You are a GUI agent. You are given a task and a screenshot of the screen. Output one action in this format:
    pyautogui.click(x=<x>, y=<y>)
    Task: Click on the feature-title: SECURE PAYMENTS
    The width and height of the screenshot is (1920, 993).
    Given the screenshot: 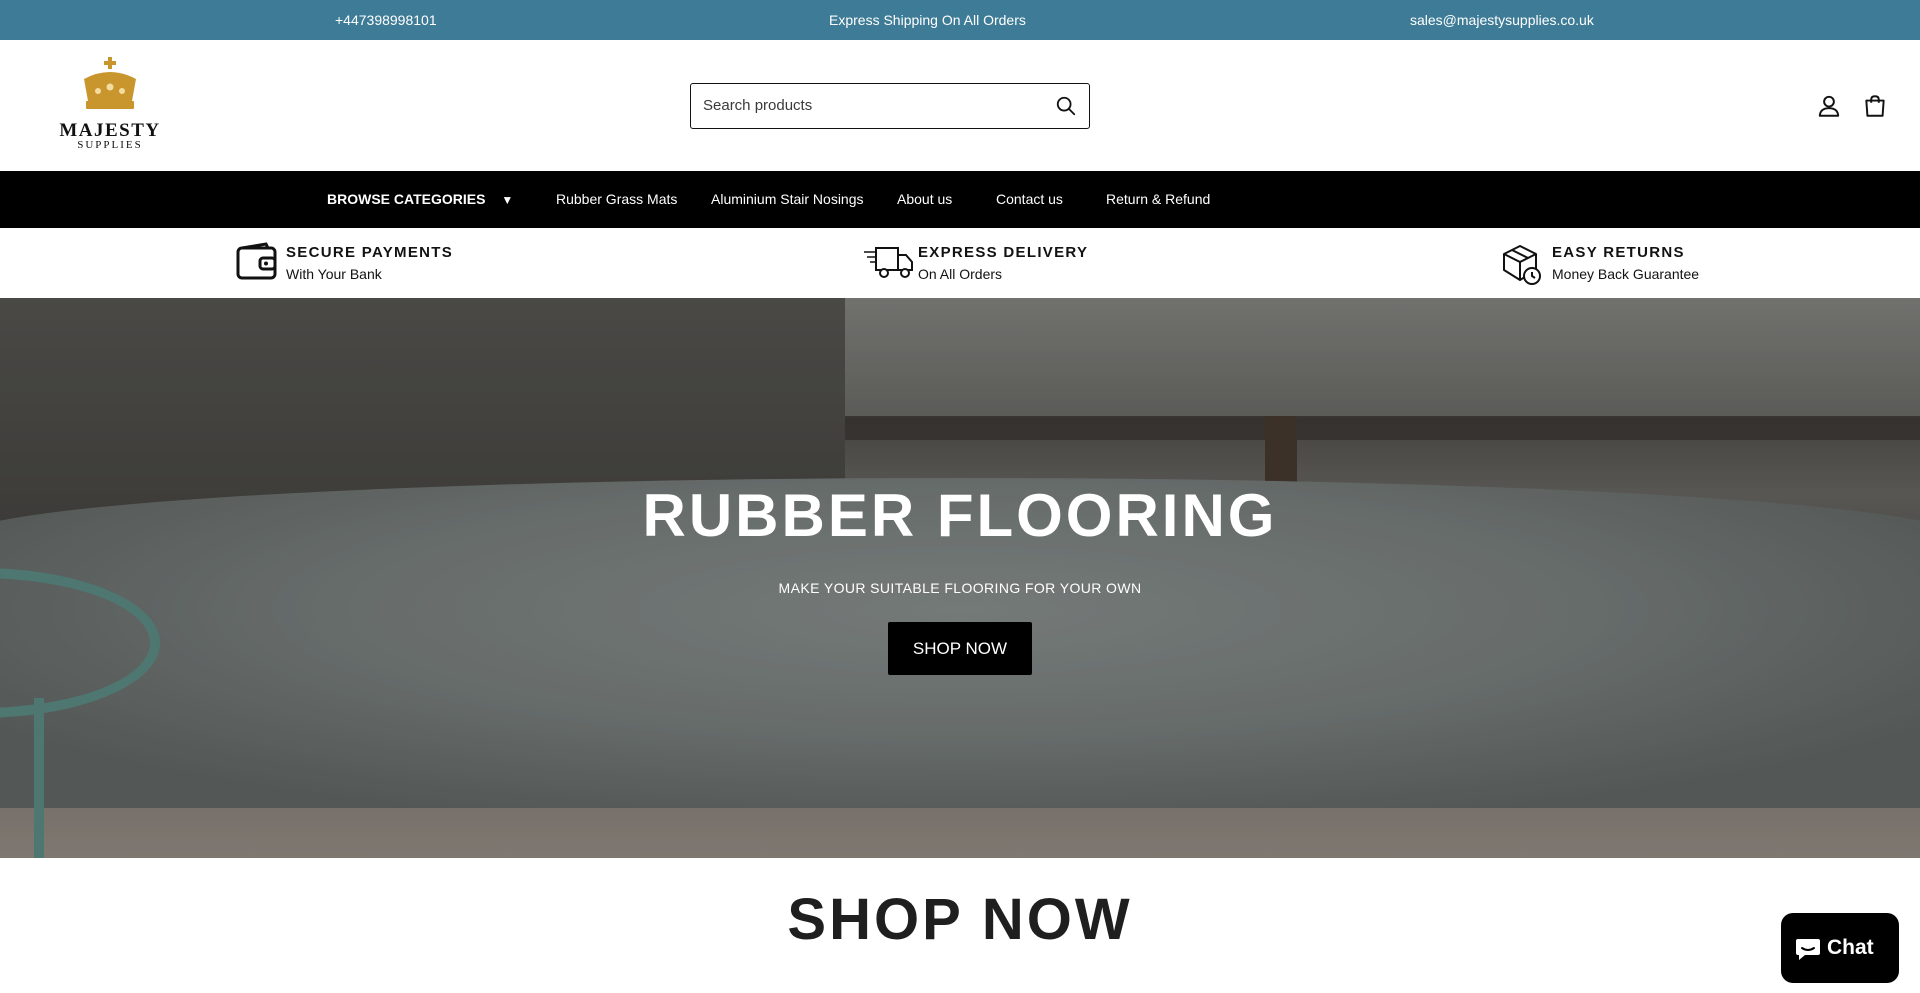 What is the action you would take?
    pyautogui.click(x=370, y=252)
    